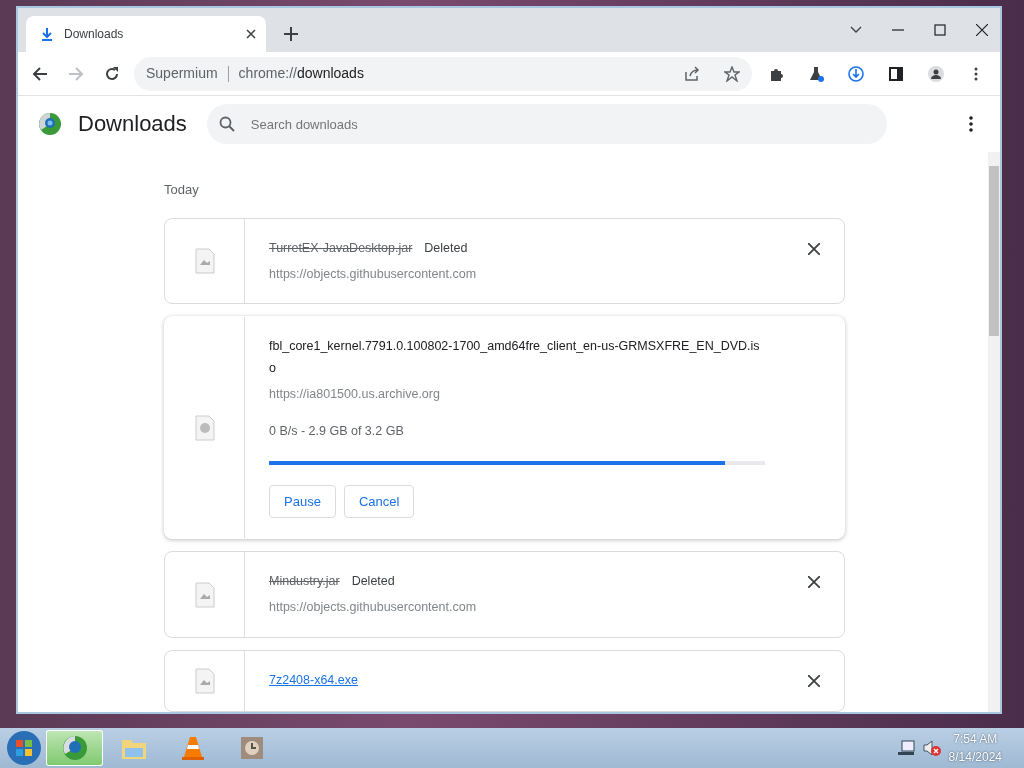 This screenshot has height=768, width=1024. What do you see at coordinates (304, 581) in the screenshot?
I see `file-name: Mindustry.jar` at bounding box center [304, 581].